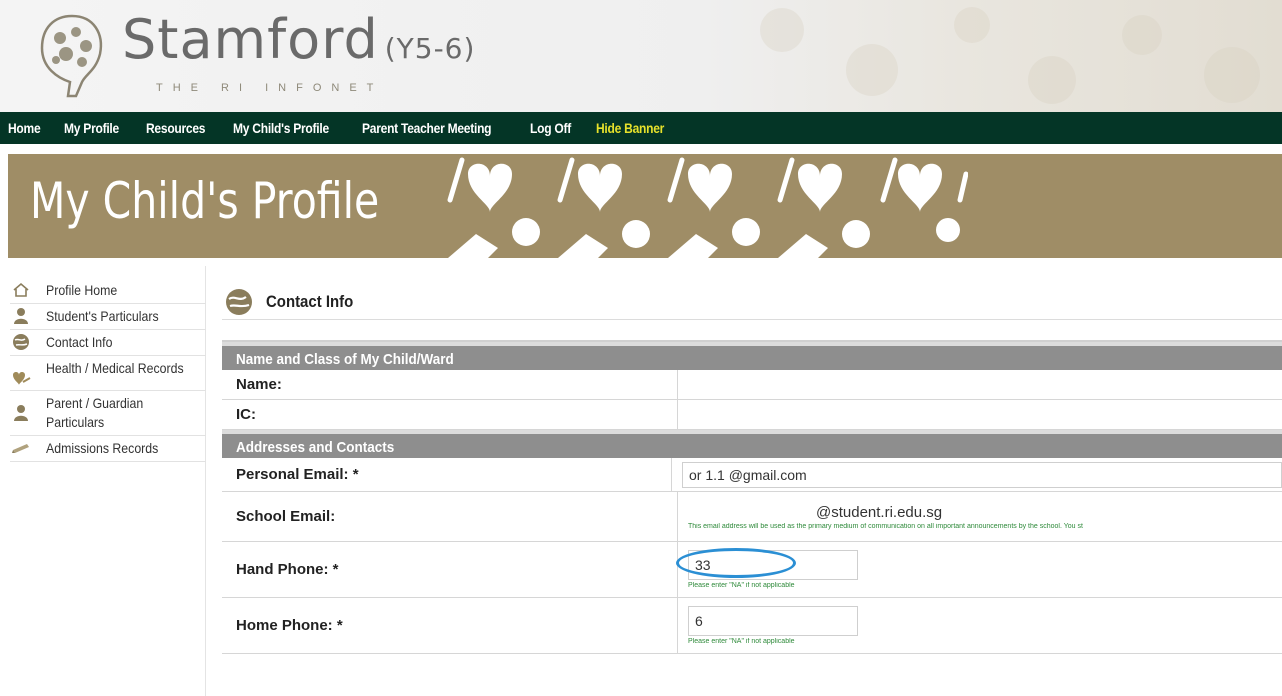 The image size is (1282, 696). What do you see at coordinates (982, 474) in the screenshot?
I see `personal-email-field: or 1.1 @gmail.com` at bounding box center [982, 474].